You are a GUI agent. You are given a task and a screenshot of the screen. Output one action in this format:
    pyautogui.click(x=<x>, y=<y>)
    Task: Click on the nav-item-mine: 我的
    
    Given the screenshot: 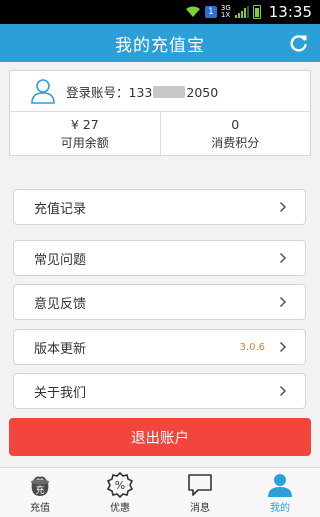 What is the action you would take?
    pyautogui.click(x=280, y=492)
    